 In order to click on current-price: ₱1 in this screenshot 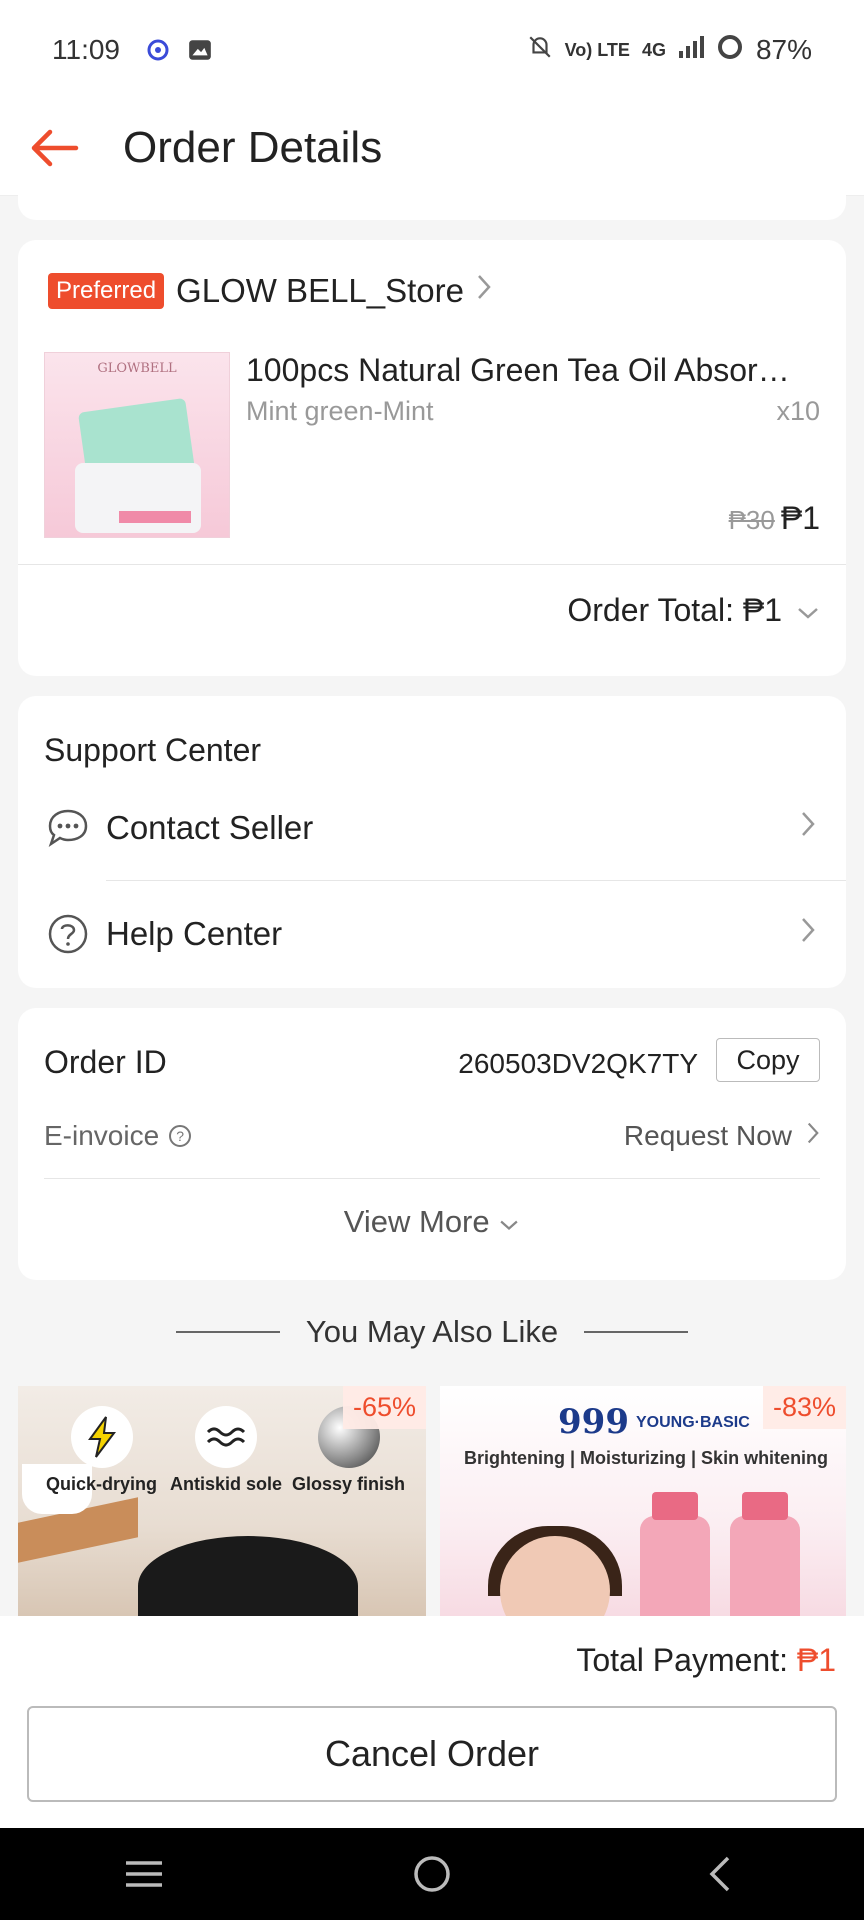, I will do `click(800, 518)`.